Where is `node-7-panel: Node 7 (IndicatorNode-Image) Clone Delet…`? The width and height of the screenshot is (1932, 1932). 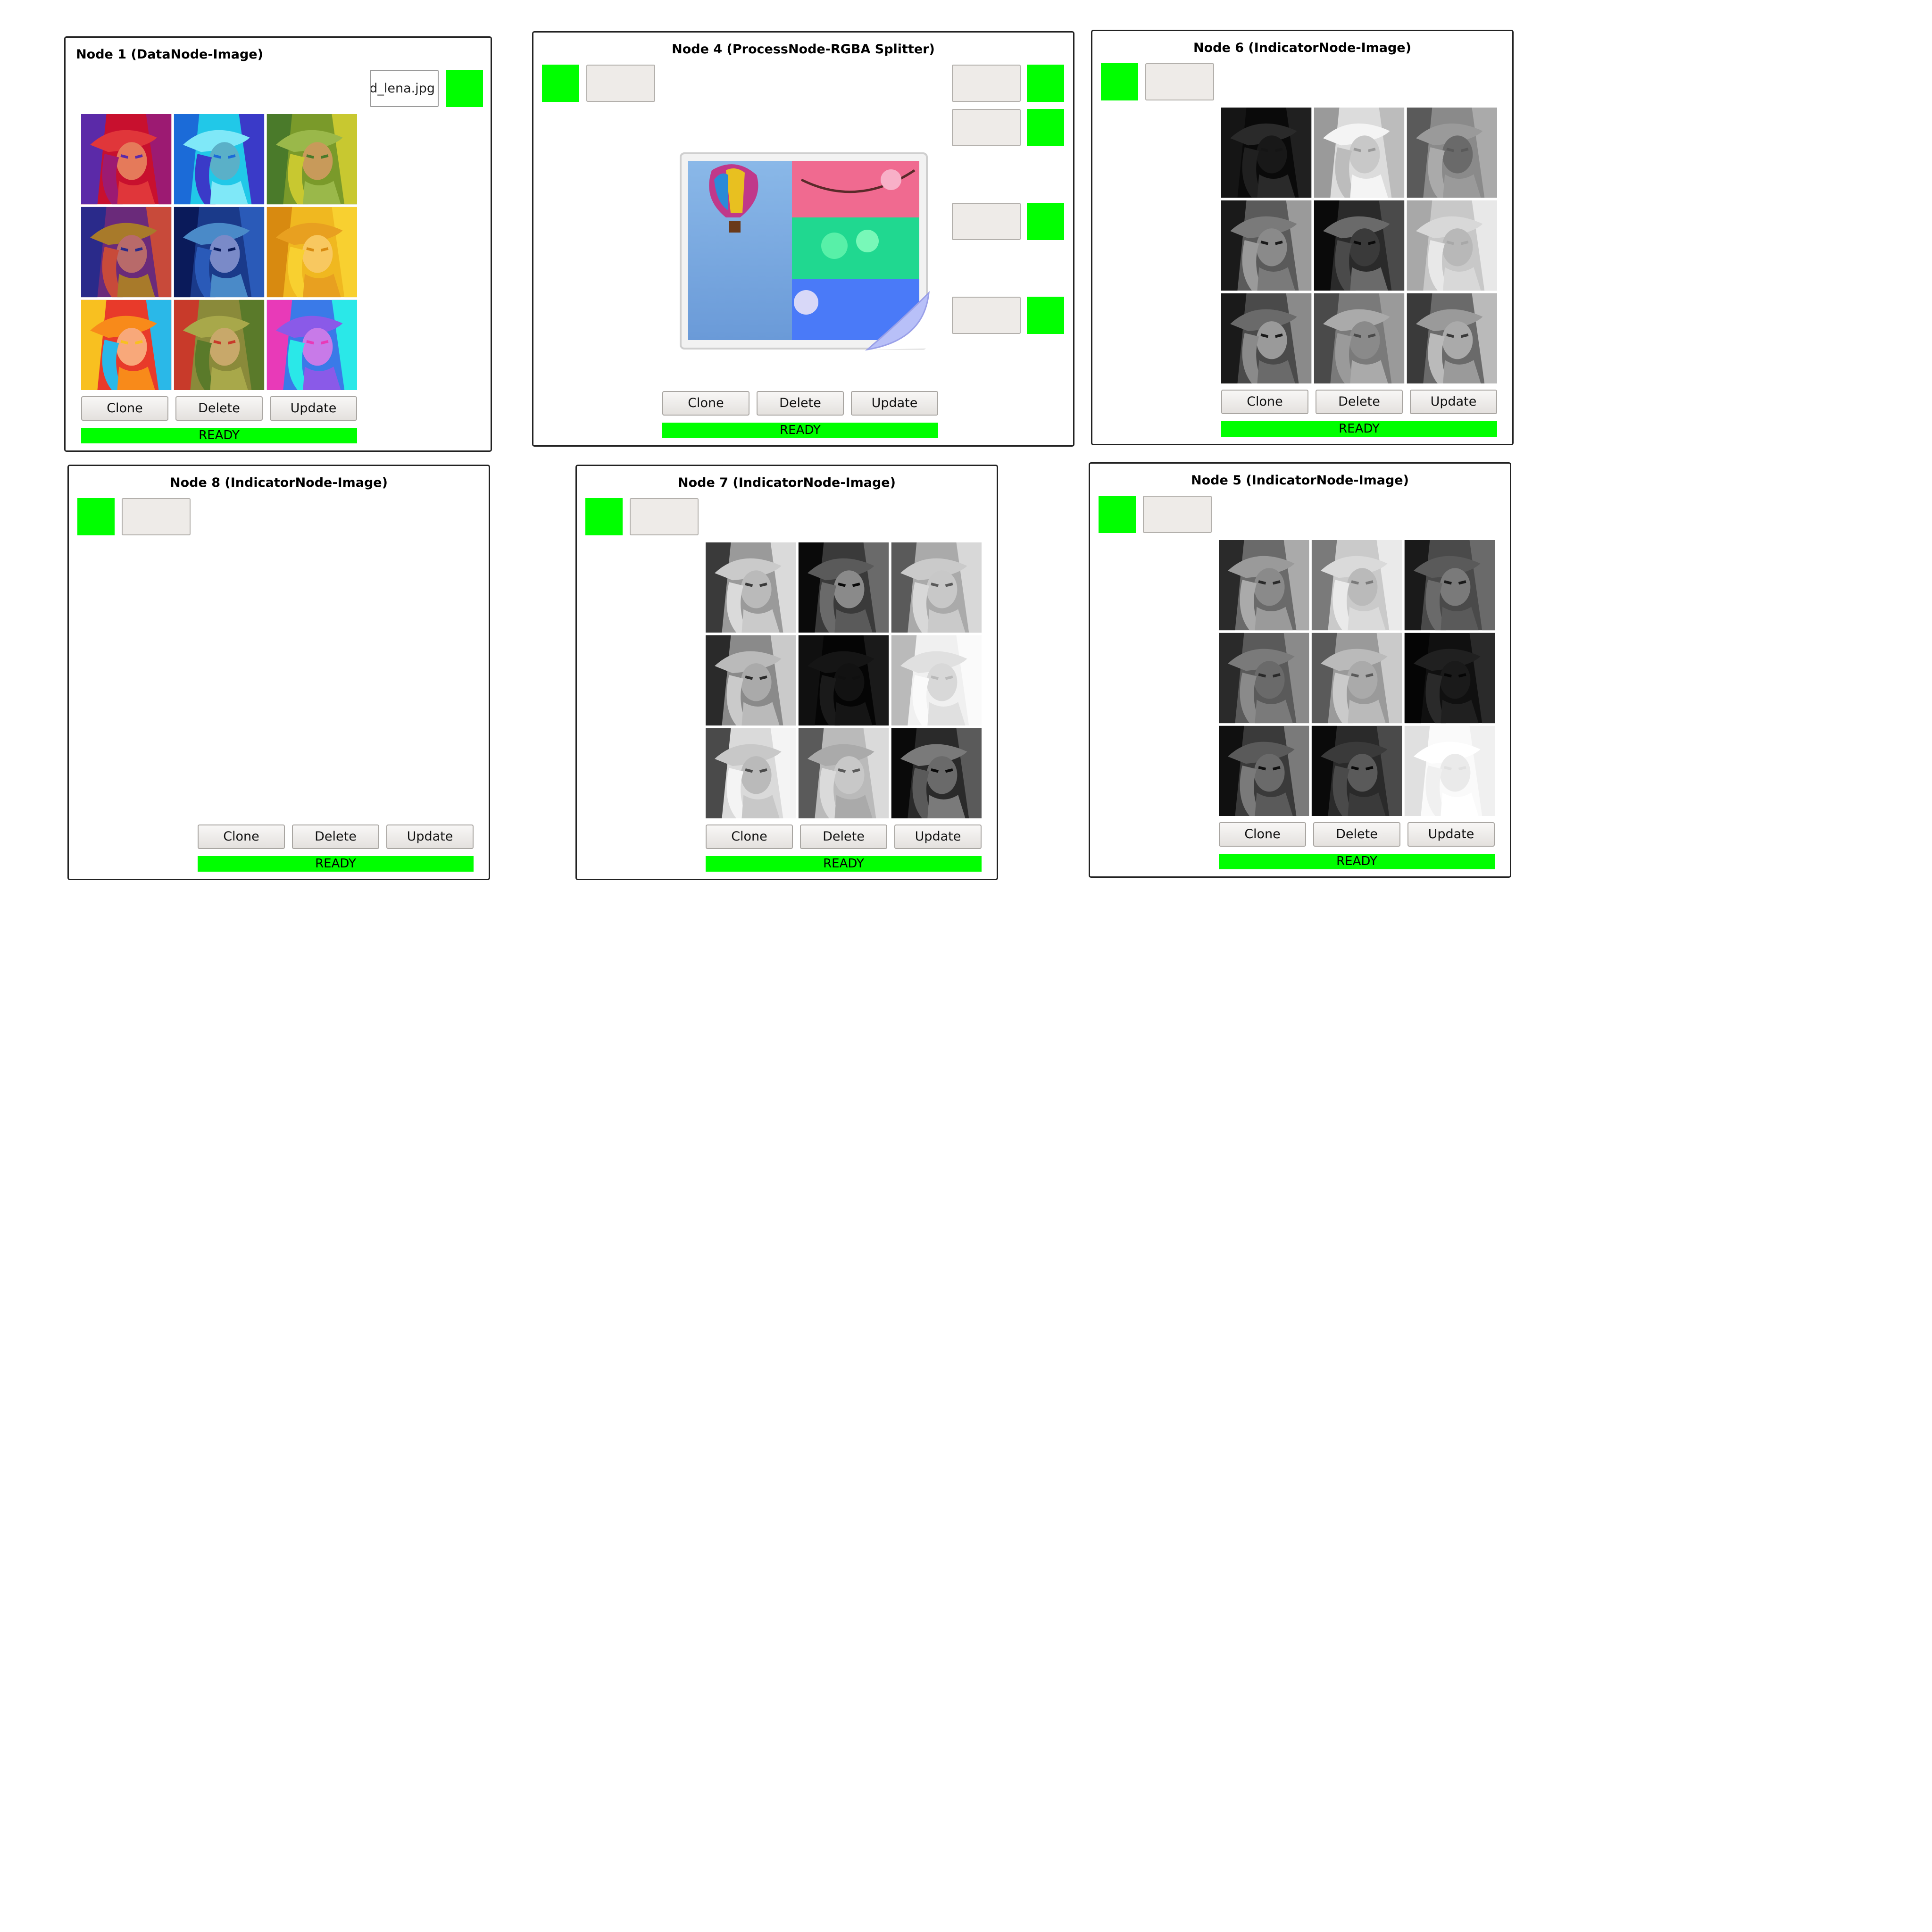 node-7-panel: Node 7 (IndicatorNode-Image) Clone Delet… is located at coordinates (786, 672).